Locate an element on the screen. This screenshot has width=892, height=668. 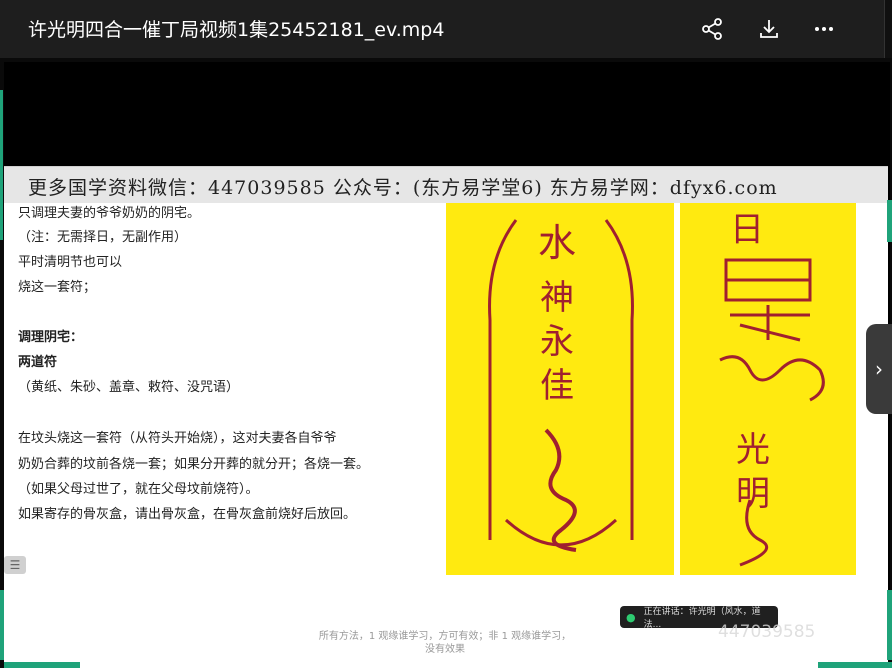
next-page-button: › is located at coordinates (879, 369).